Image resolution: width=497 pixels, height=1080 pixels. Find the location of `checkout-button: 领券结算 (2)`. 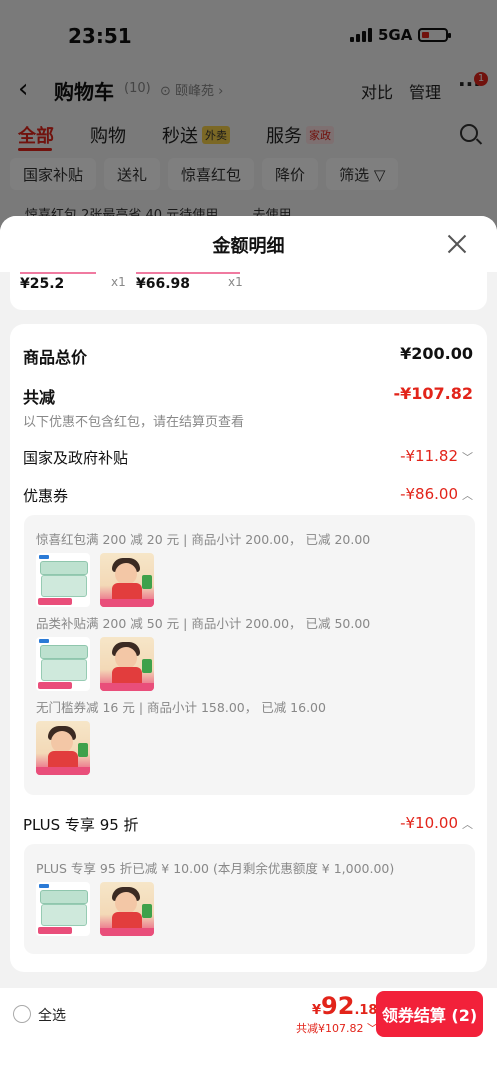

checkout-button: 领券结算 (2) is located at coordinates (429, 1014).